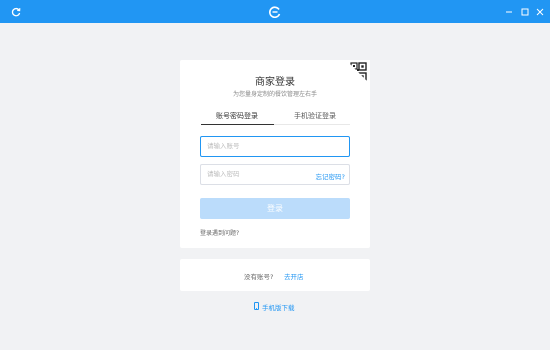 This screenshot has width=550, height=350. What do you see at coordinates (315, 116) in the screenshot?
I see `tab-phone-login: 手机验证登录` at bounding box center [315, 116].